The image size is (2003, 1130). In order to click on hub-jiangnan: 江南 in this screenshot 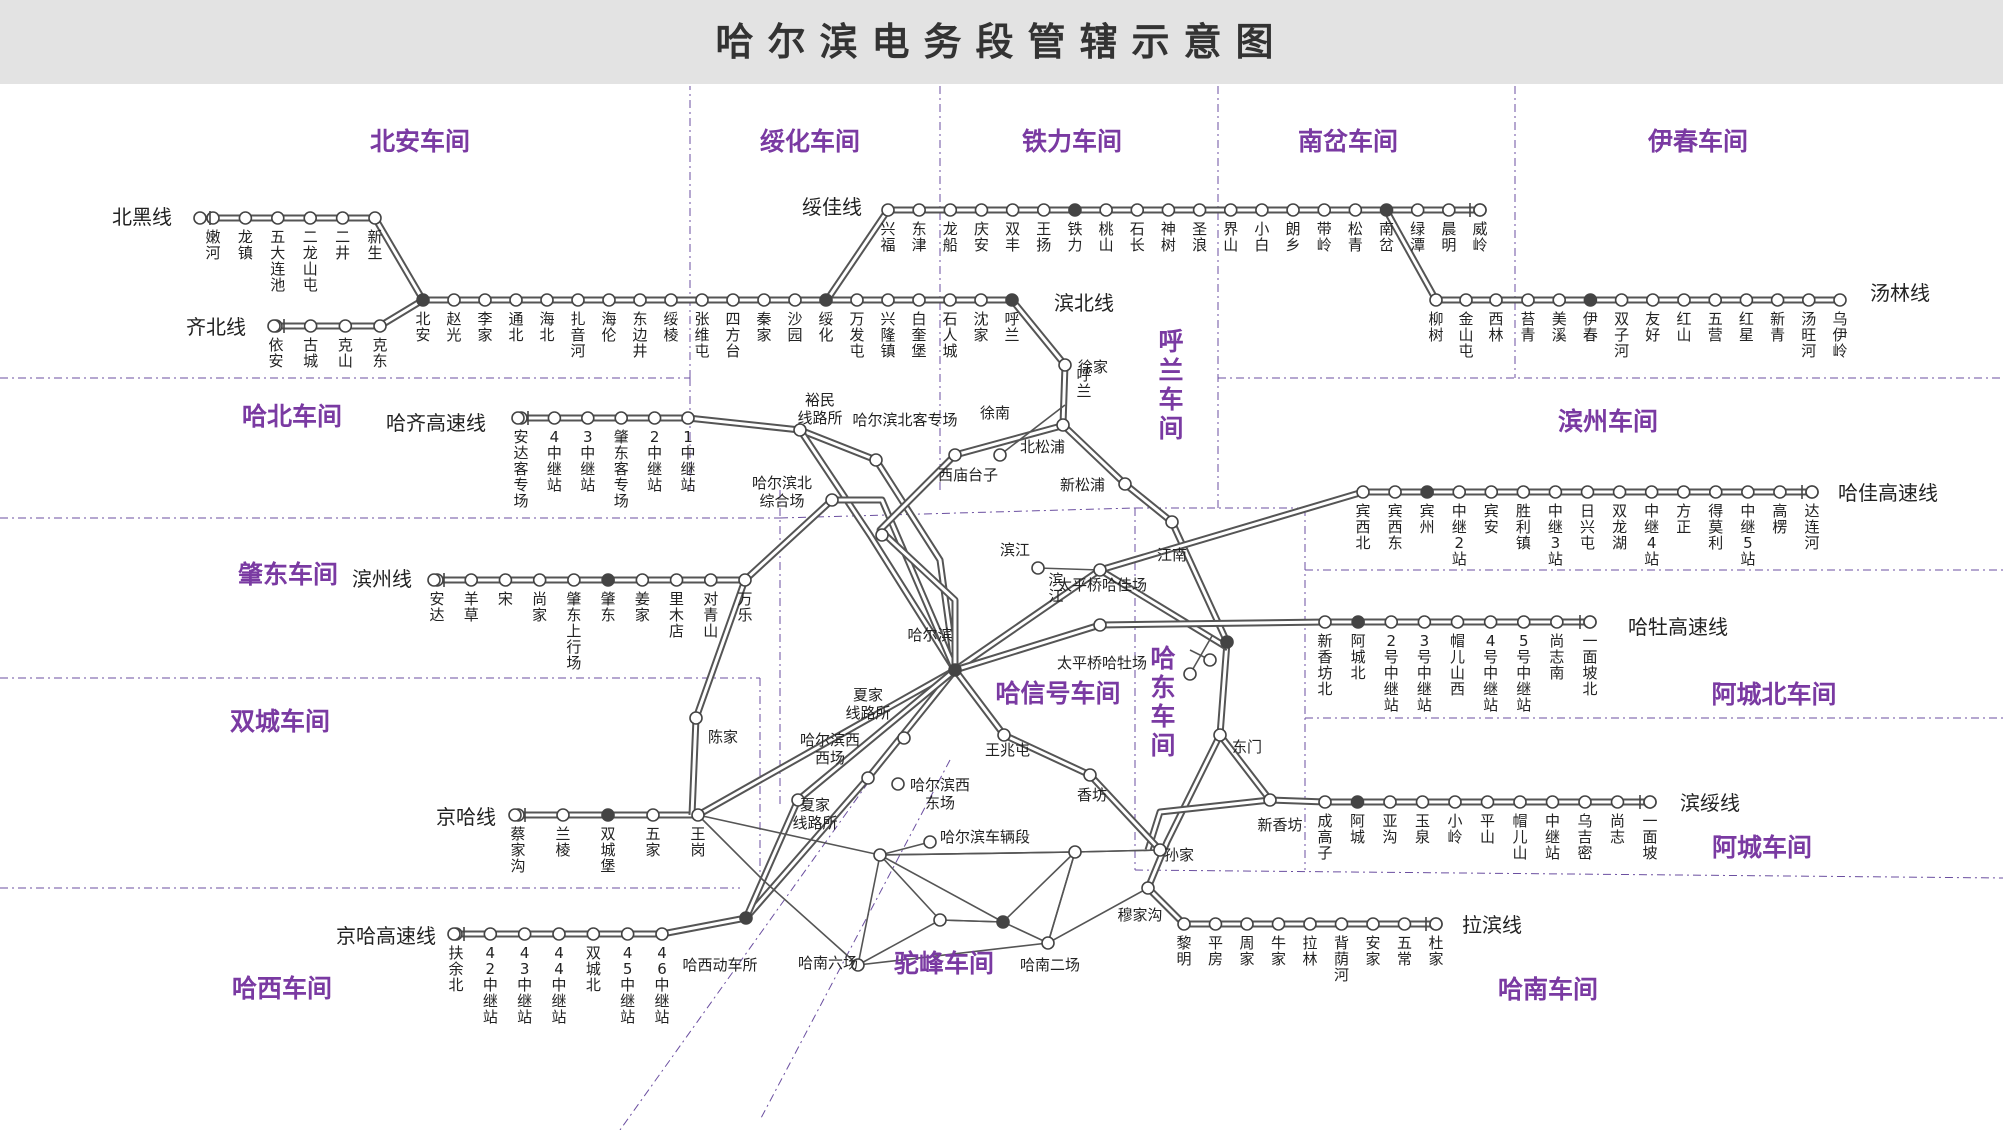, I will do `click(1172, 555)`.